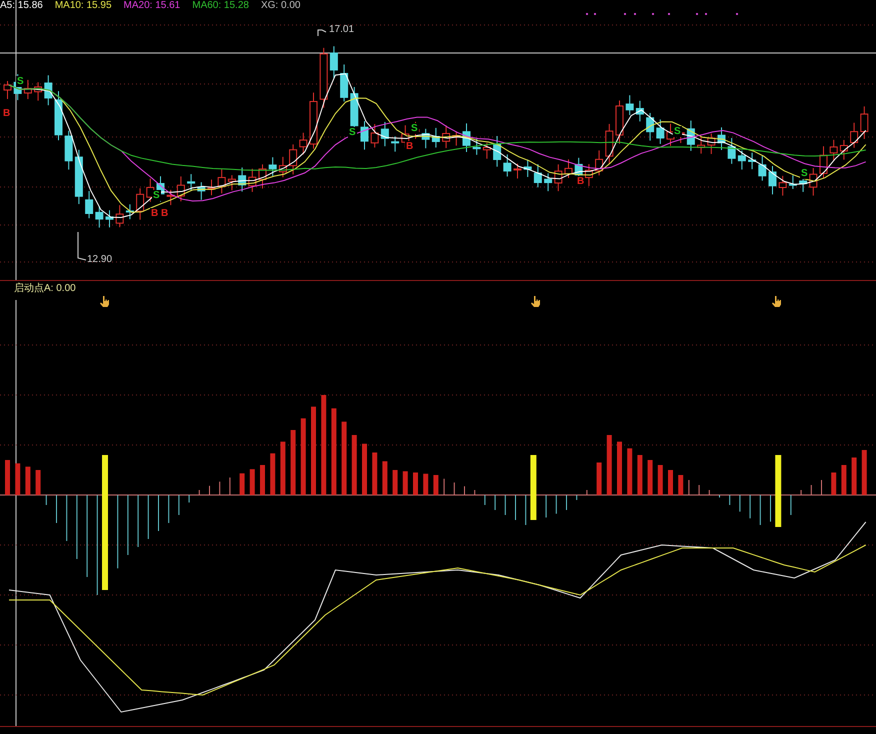 The width and height of the screenshot is (876, 734). What do you see at coordinates (45, 289) in the screenshot?
I see `indicator-title: 启动点A: 0.00` at bounding box center [45, 289].